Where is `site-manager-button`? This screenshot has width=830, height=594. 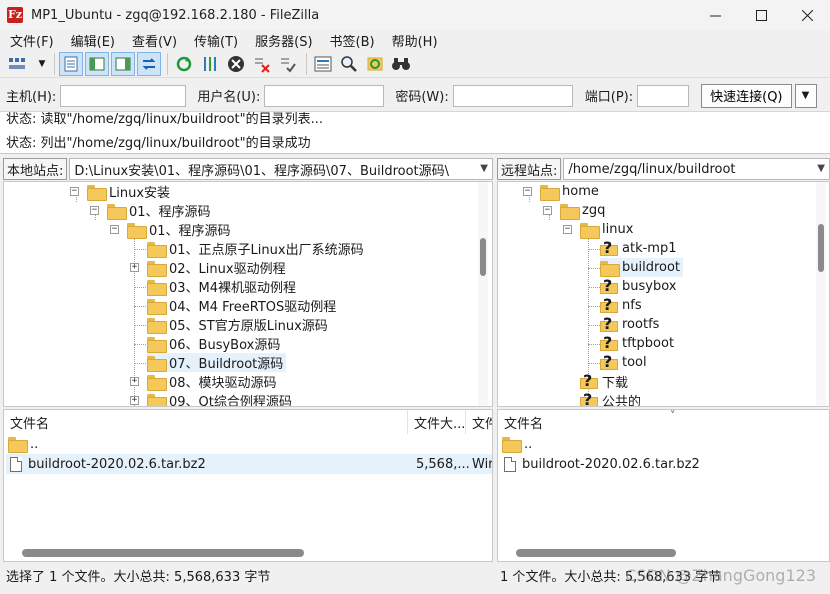
site-manager-button is located at coordinates (19, 64).